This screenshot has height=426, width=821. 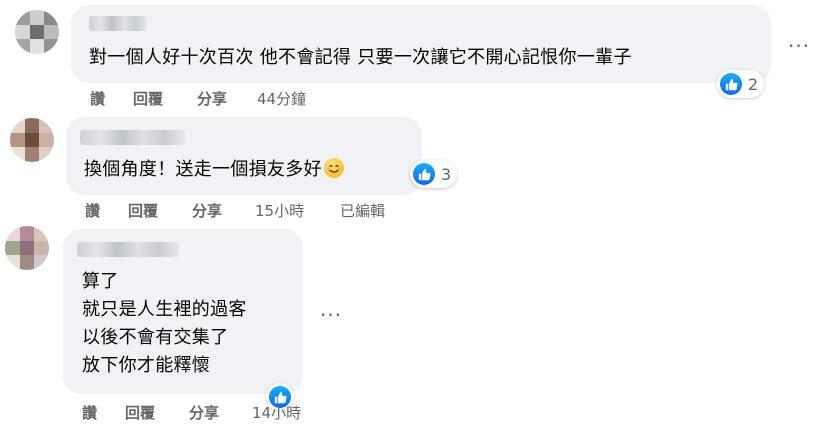 I want to click on comment-bubble: 算了 就只是人生裡的過客 以後不會有交集了 放下你才能釋懷, so click(x=183, y=311).